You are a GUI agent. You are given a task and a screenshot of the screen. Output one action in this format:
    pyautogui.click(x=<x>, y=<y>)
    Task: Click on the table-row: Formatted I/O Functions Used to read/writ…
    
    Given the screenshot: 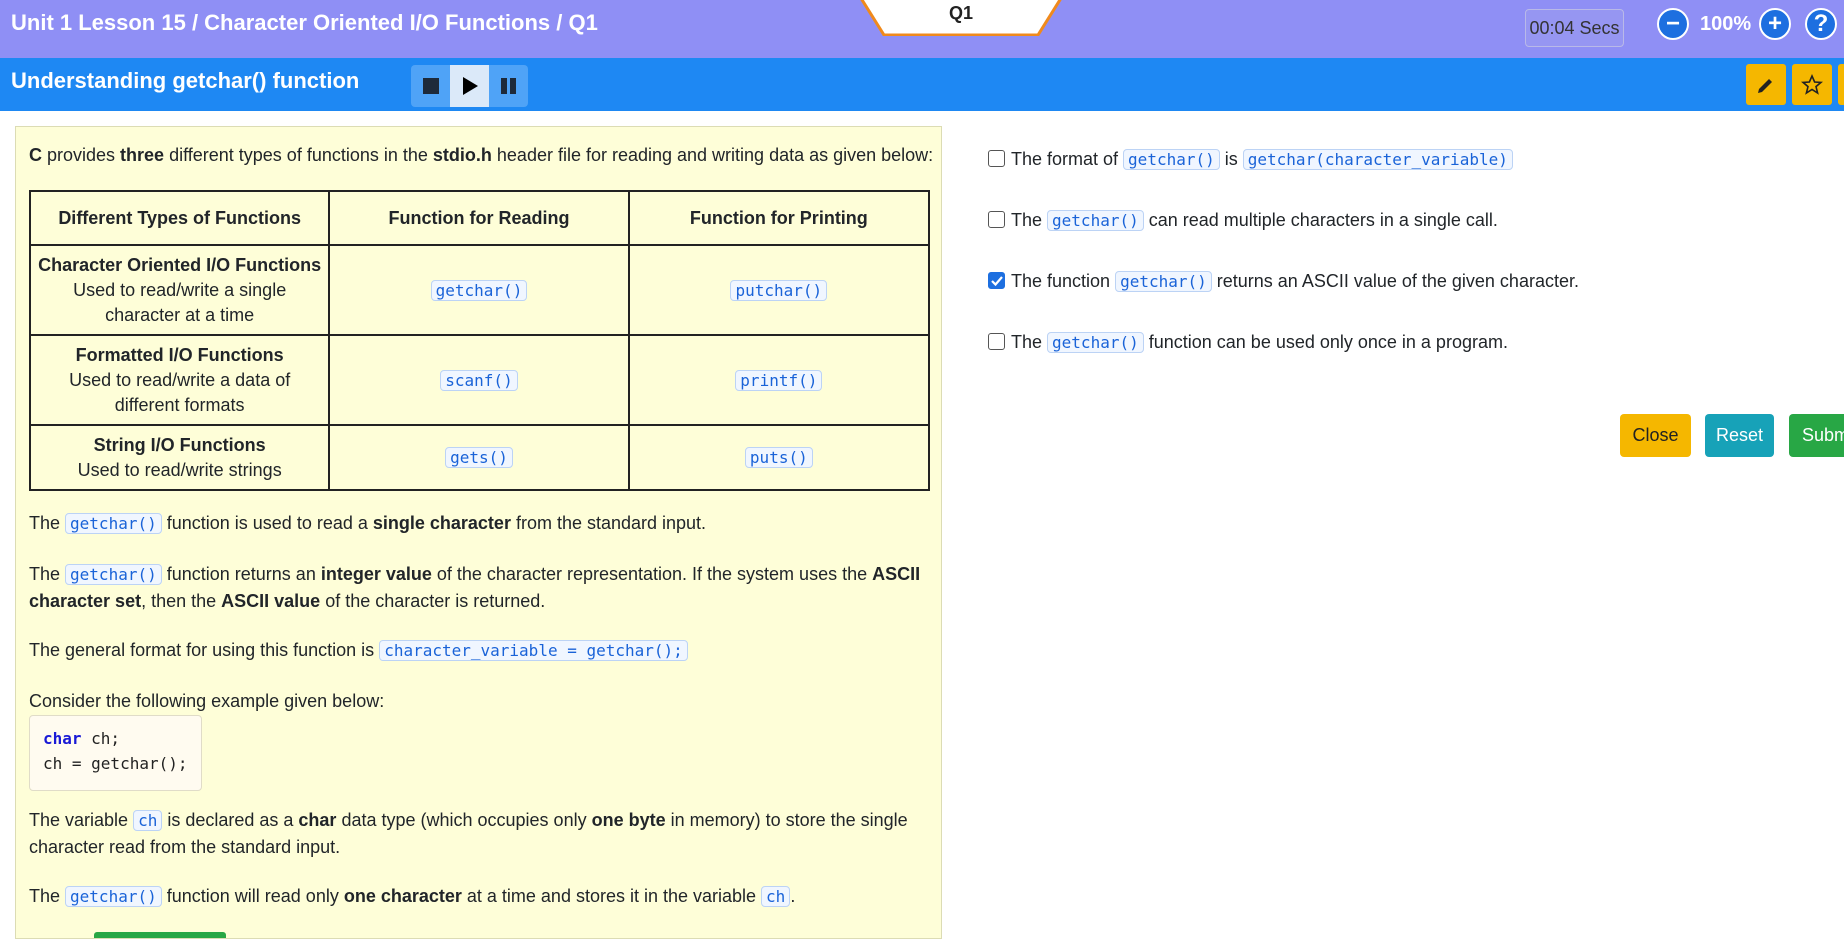 What is the action you would take?
    pyautogui.click(x=479, y=380)
    